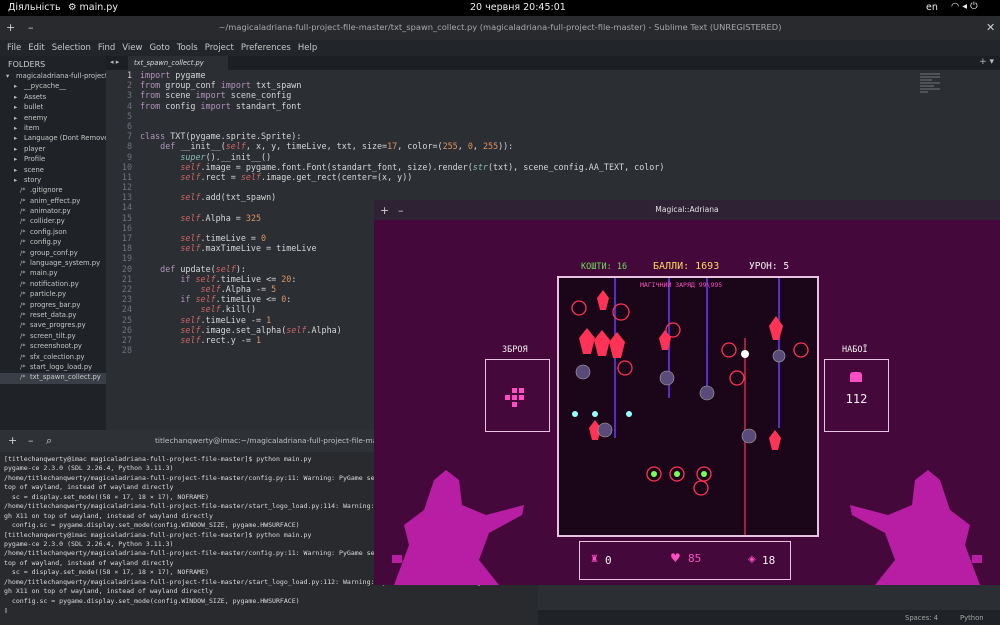 This screenshot has height=625, width=1000. Describe the element at coordinates (32, 127) in the screenshot. I see `tree-item-label: item` at that location.